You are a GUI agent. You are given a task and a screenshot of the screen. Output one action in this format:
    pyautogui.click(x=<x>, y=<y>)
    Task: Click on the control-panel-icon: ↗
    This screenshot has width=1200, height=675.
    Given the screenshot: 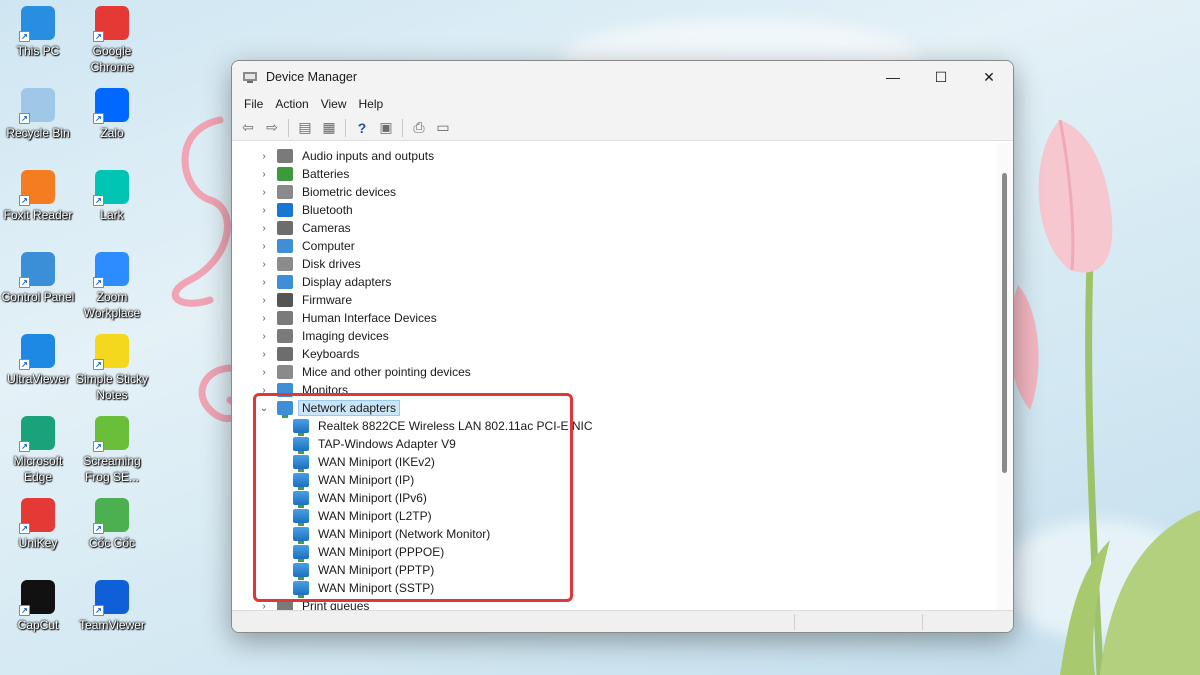 What is the action you would take?
    pyautogui.click(x=37, y=270)
    